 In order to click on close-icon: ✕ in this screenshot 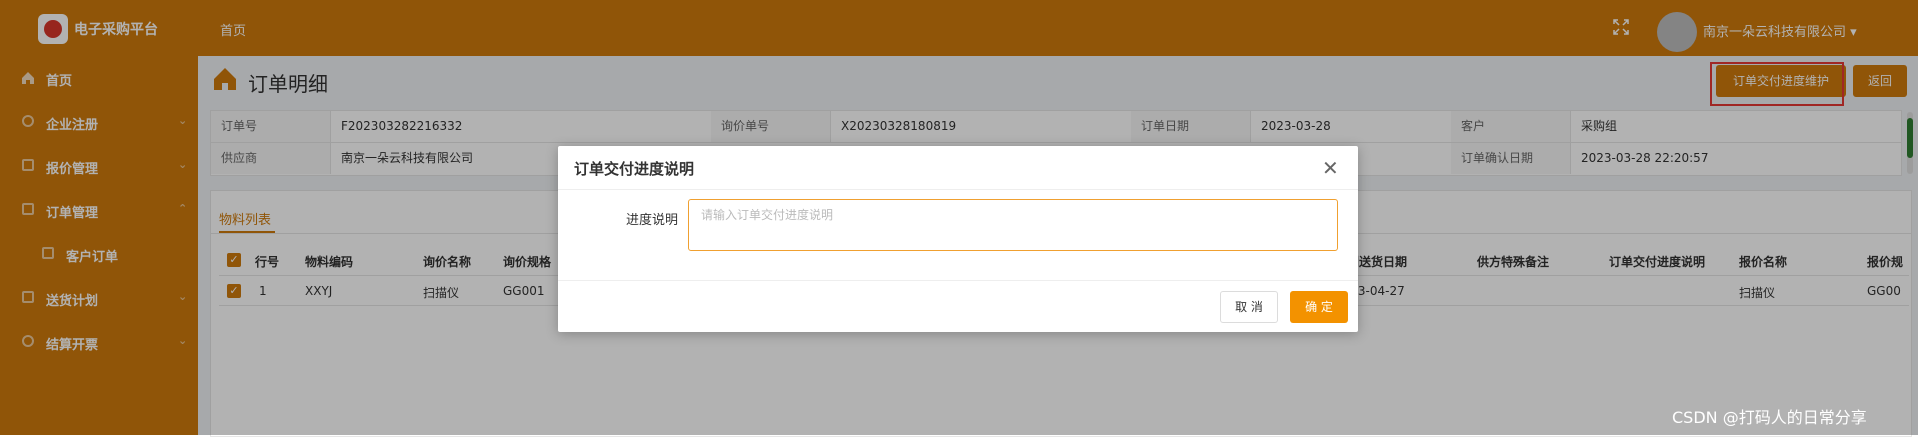, I will do `click(1330, 168)`.